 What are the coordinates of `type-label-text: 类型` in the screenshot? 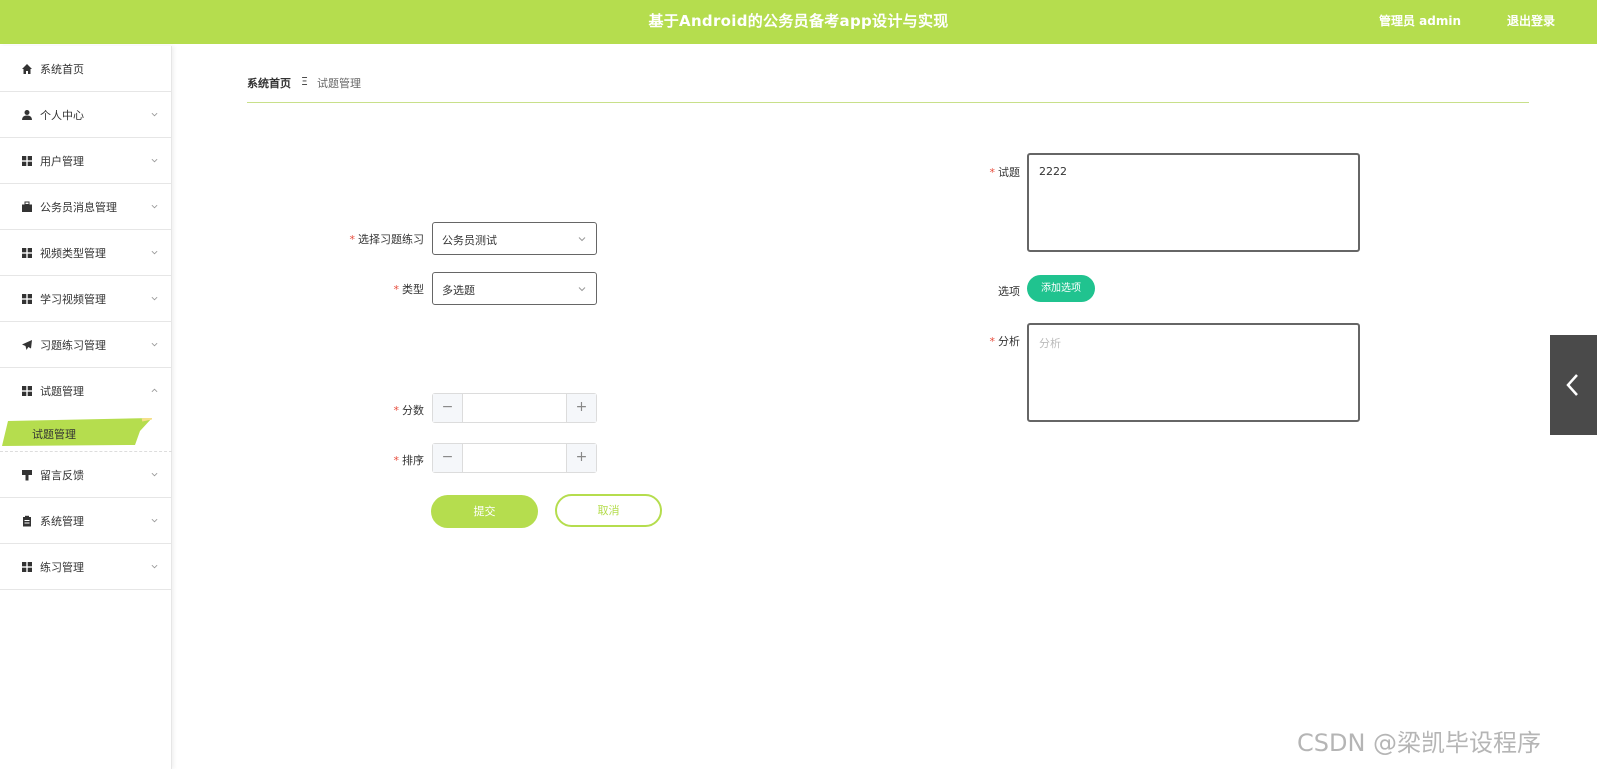 It's located at (413, 289).